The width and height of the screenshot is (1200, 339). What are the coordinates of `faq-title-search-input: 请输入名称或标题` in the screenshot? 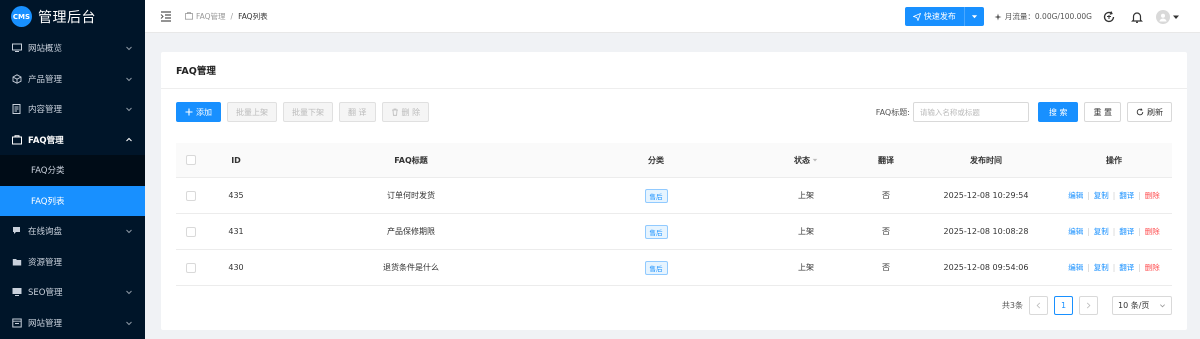 It's located at (970, 112).